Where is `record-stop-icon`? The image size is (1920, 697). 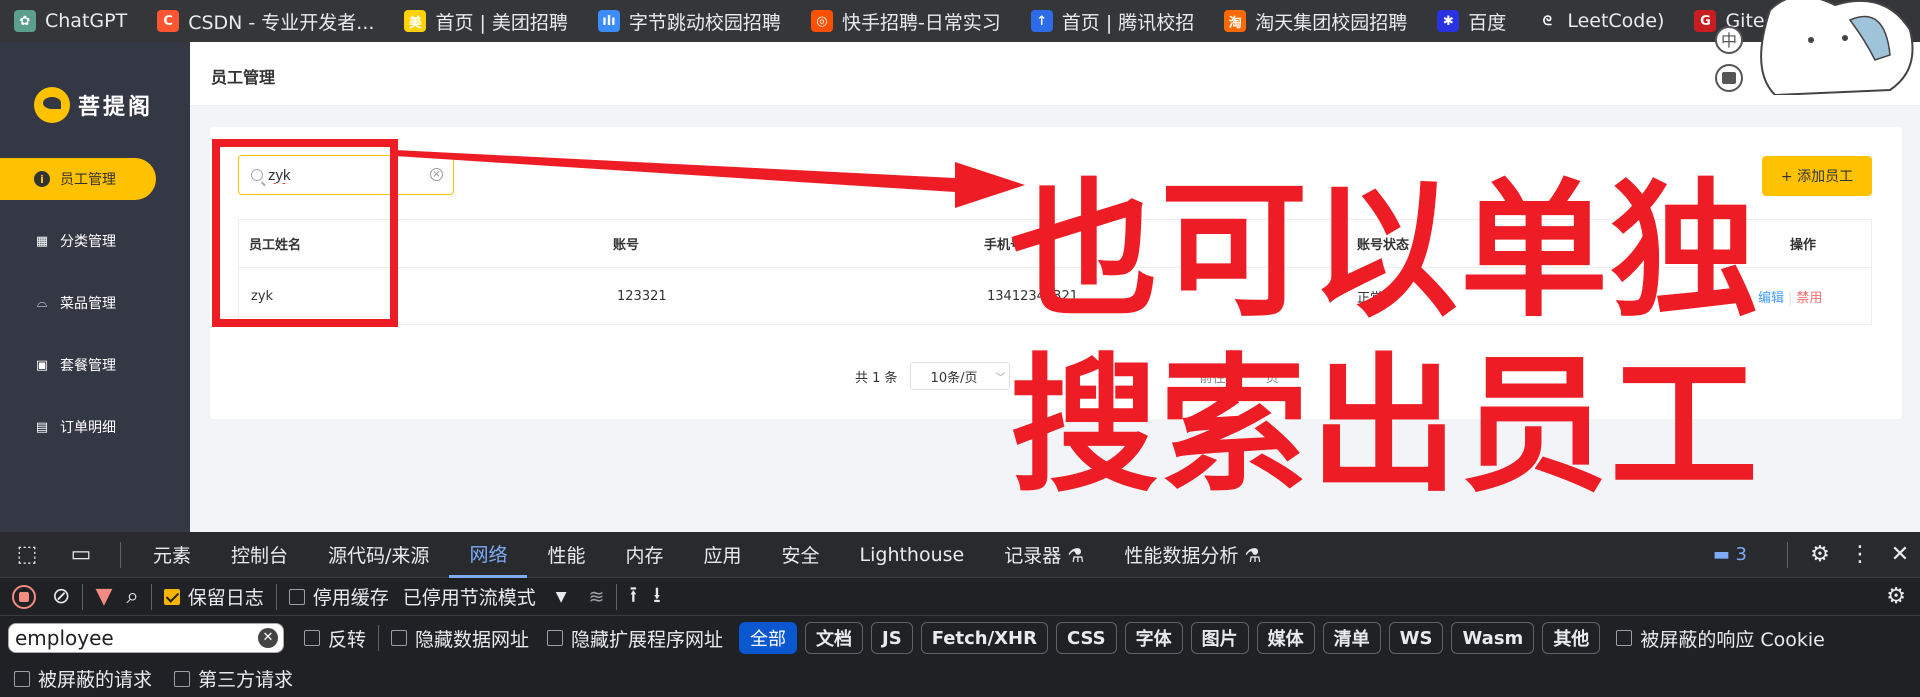 record-stop-icon is located at coordinates (24, 596).